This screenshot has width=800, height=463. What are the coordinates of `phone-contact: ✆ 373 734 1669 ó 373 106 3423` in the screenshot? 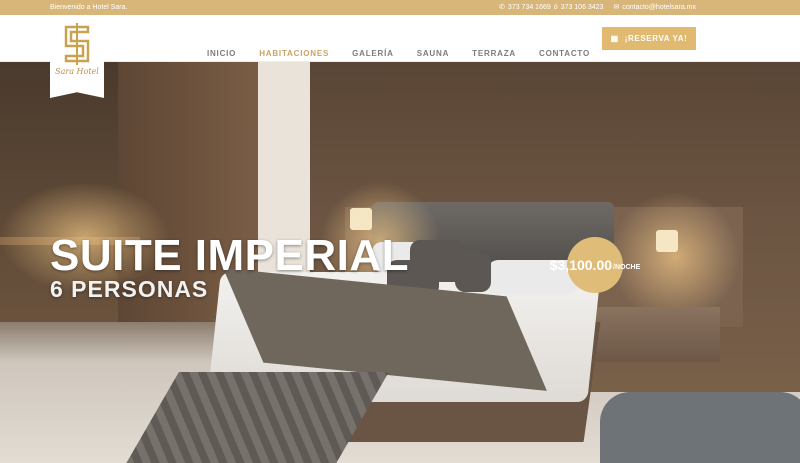 It's located at (551, 7).